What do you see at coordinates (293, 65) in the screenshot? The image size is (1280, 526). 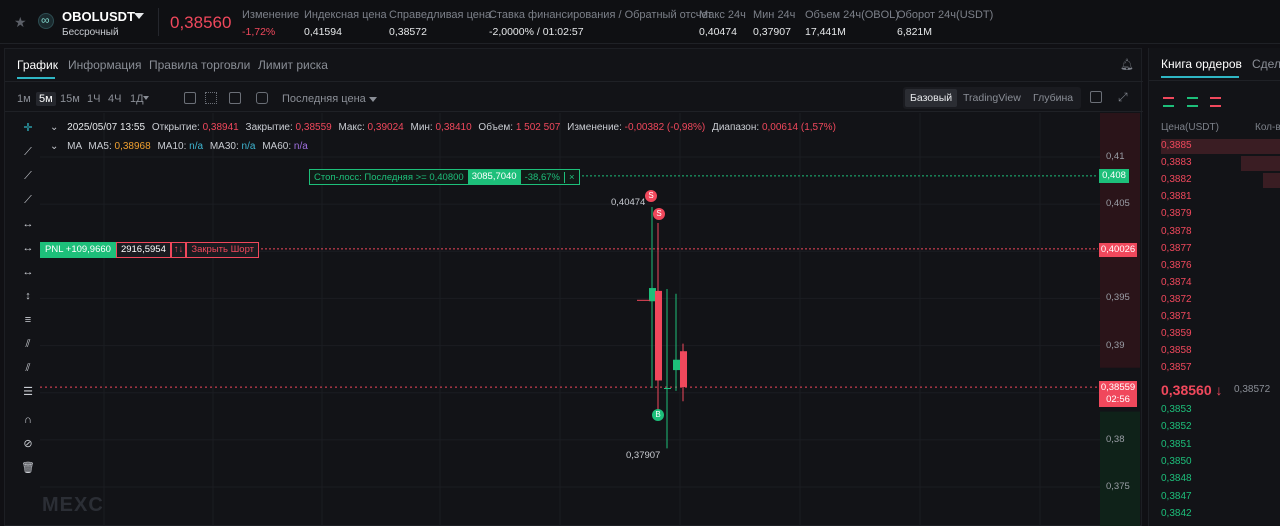 I see `tab-risk-limit: Лимит риска` at bounding box center [293, 65].